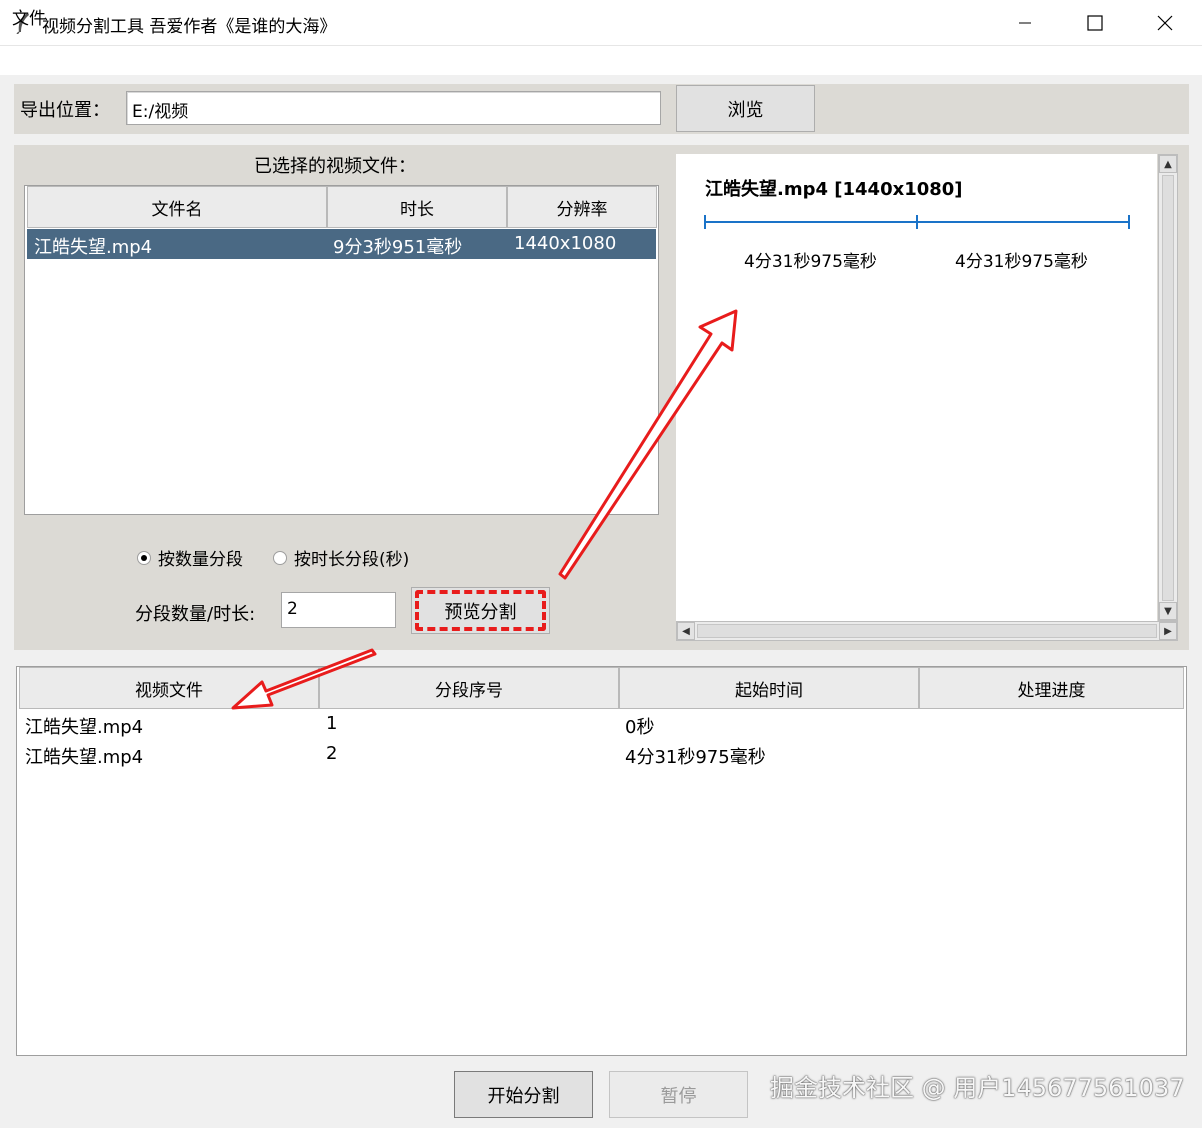  I want to click on radio-label: 按数量分段, so click(200, 560).